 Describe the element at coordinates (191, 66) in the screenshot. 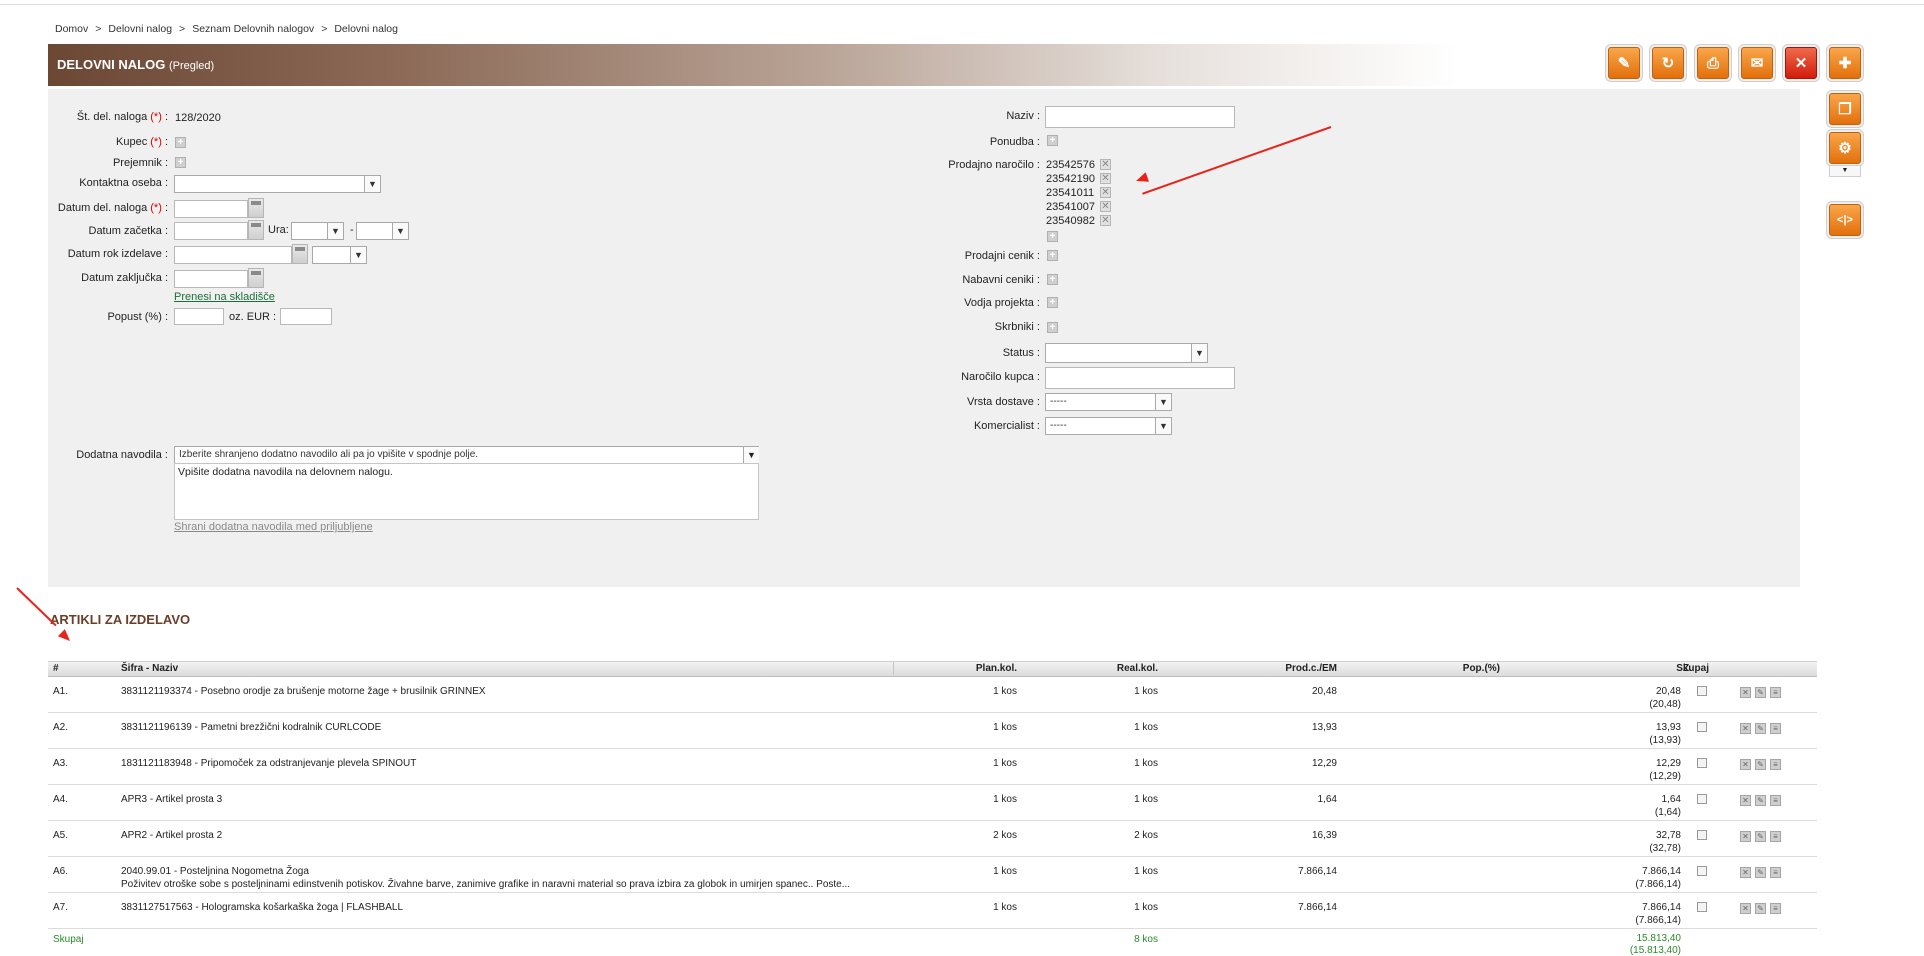

I see `page-subtitle: (Pregled)` at that location.